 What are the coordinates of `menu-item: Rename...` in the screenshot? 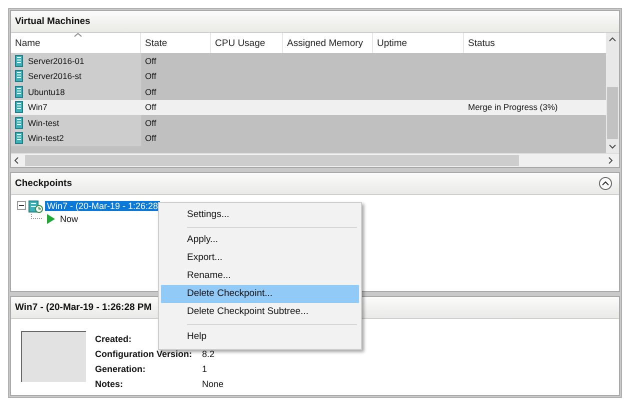 It's located at (260, 276).